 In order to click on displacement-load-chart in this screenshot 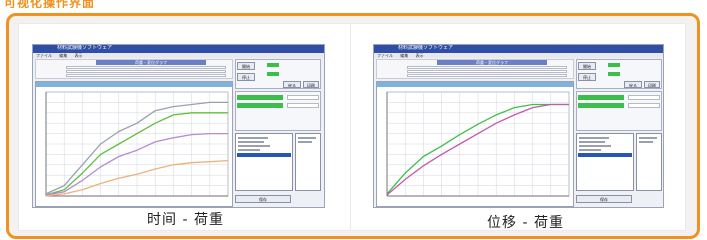, I will do `click(478, 144)`.